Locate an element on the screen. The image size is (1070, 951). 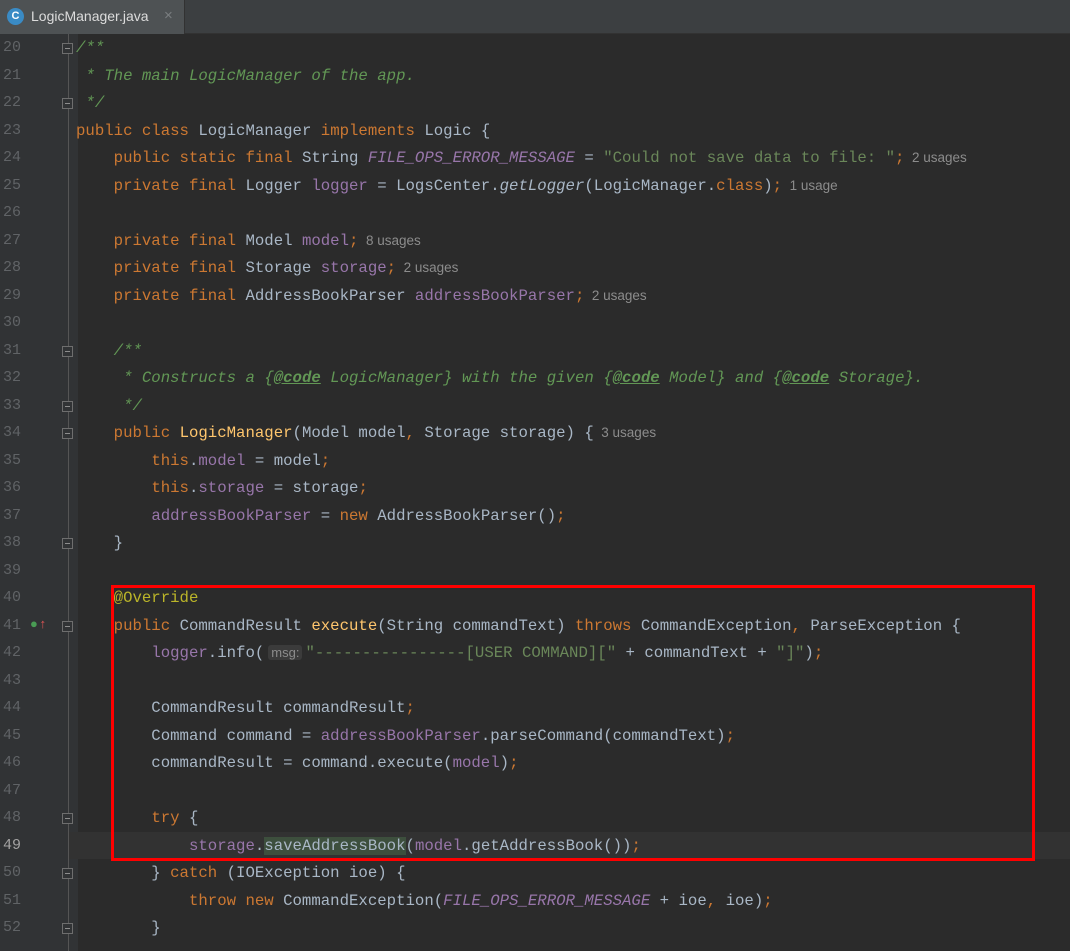
code-line: 35 this.model = model; is located at coordinates (535, 461).